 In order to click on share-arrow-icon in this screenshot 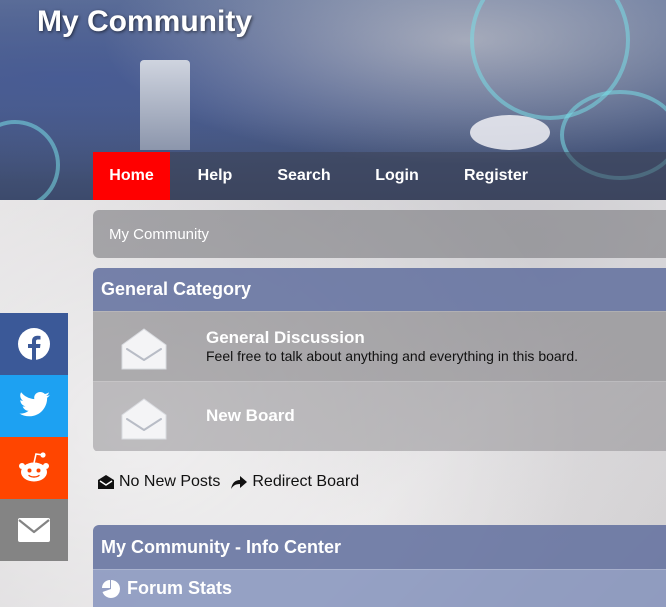, I will do `click(239, 482)`.